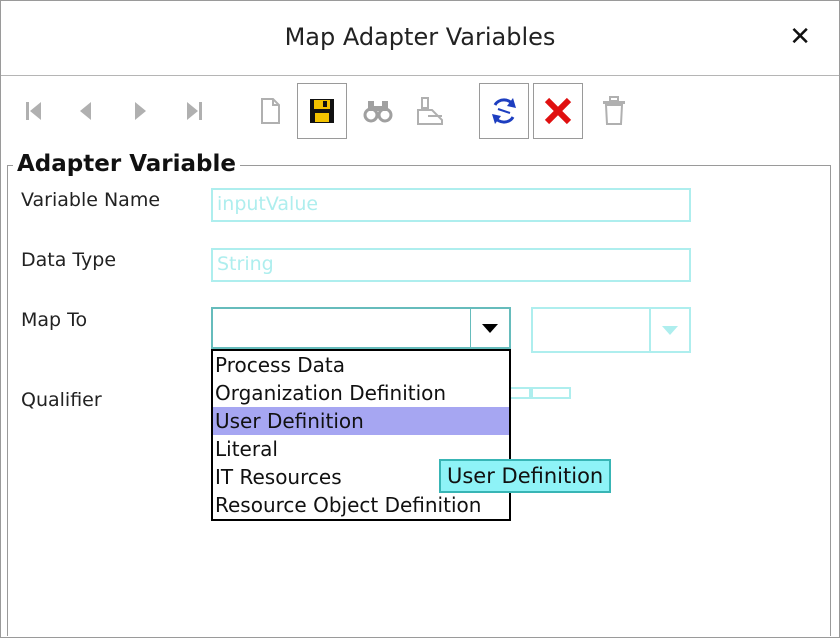 The image size is (840, 638). I want to click on secondary-dropdown-button, so click(669, 330).